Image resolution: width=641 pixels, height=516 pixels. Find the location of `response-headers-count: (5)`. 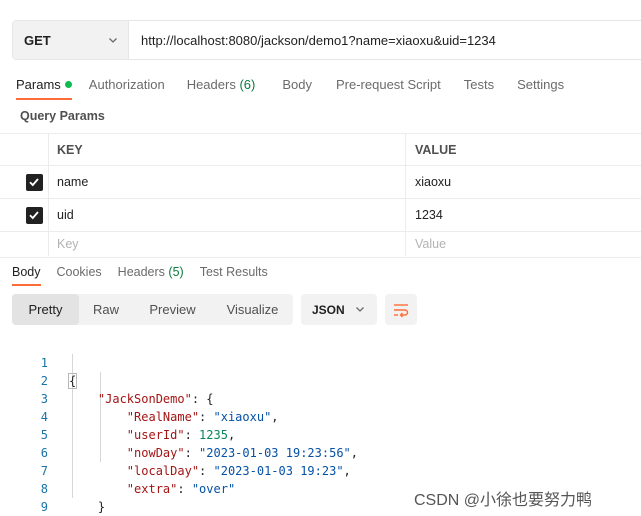

response-headers-count: (5) is located at coordinates (176, 272).